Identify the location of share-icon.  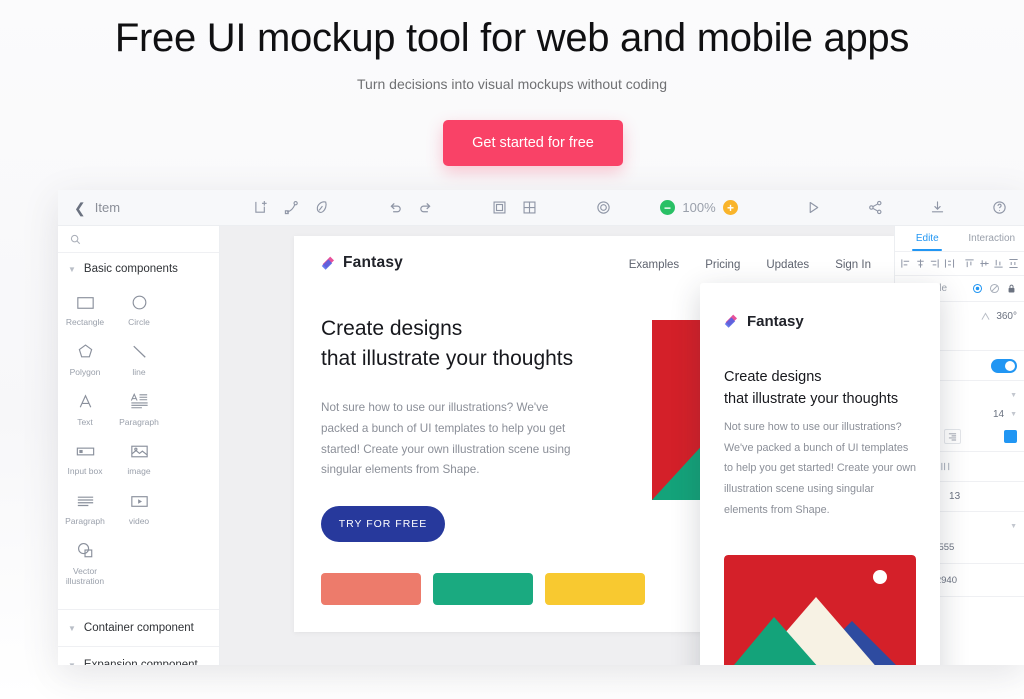
(875, 208).